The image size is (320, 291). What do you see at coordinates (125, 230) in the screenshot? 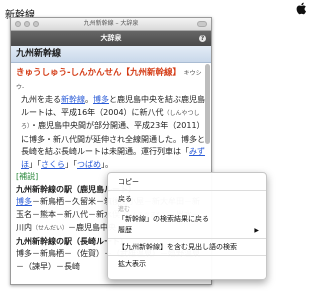
I see `menu-item-label: 履歴` at bounding box center [125, 230].